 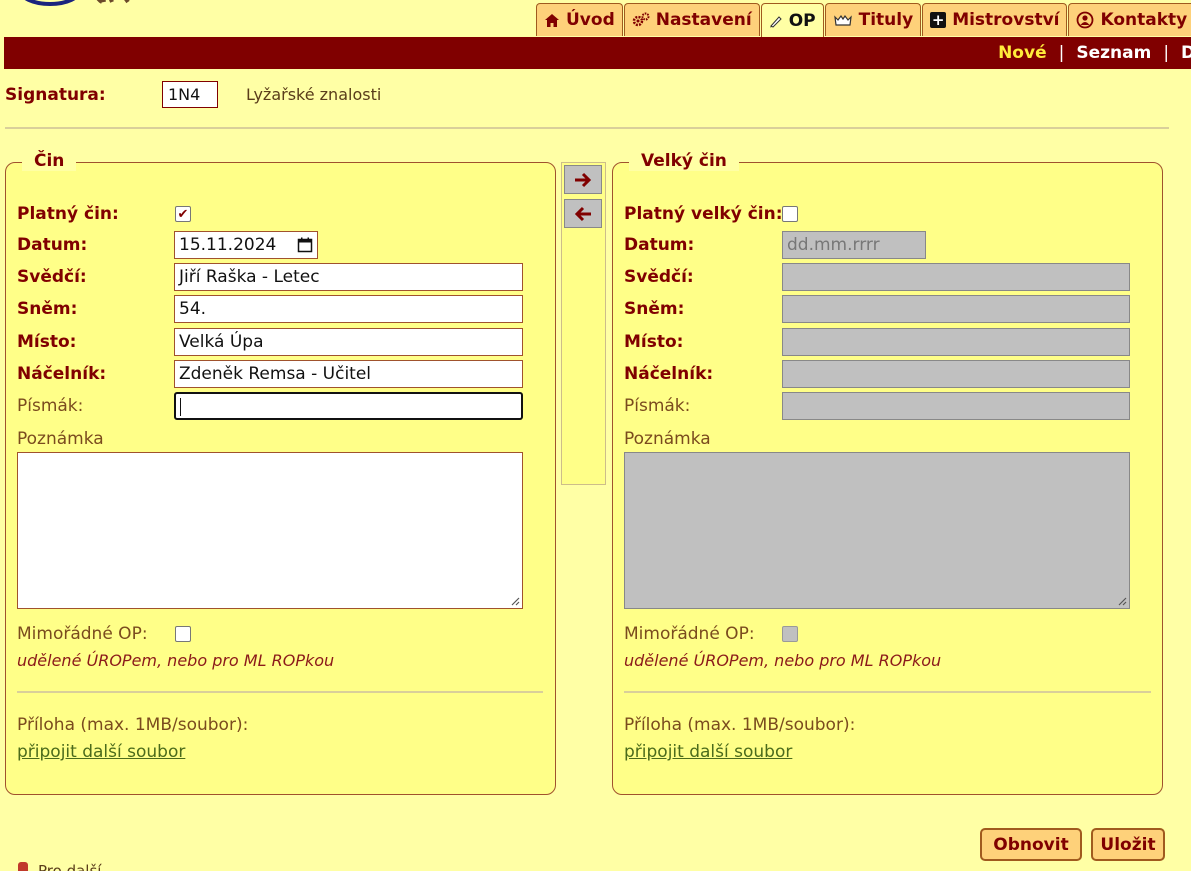 What do you see at coordinates (854, 245) in the screenshot?
I see `velky-datum-input: dd.mm.rrrr` at bounding box center [854, 245].